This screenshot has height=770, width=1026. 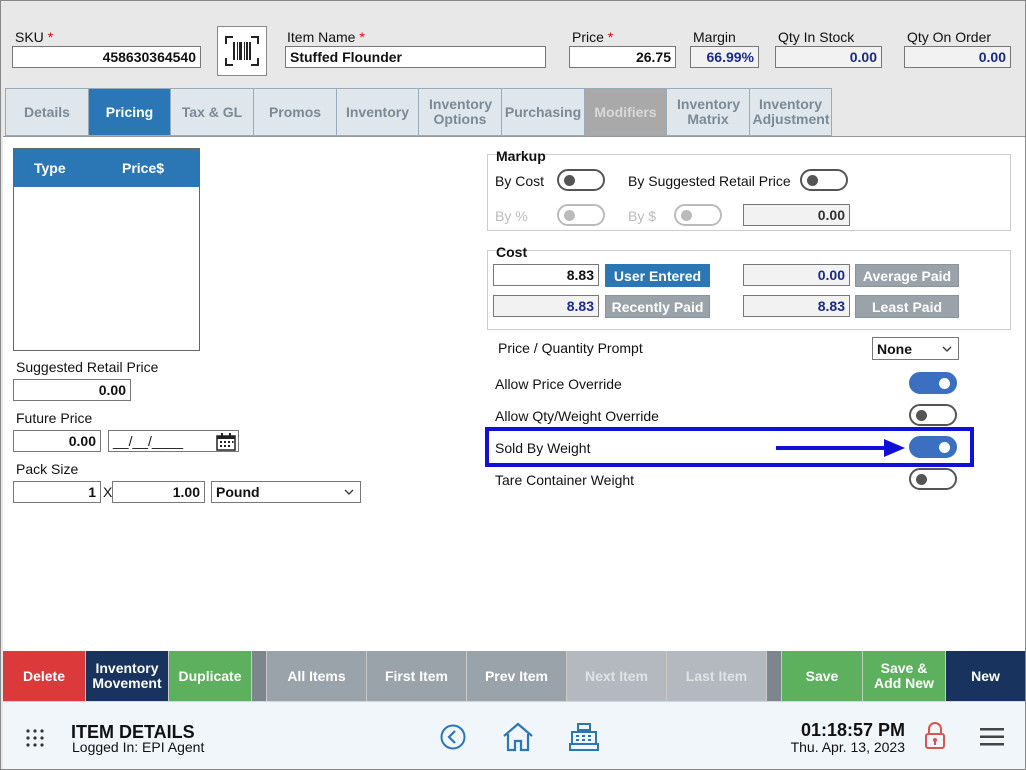 I want to click on markup-value: 0.00, so click(x=796, y=215).